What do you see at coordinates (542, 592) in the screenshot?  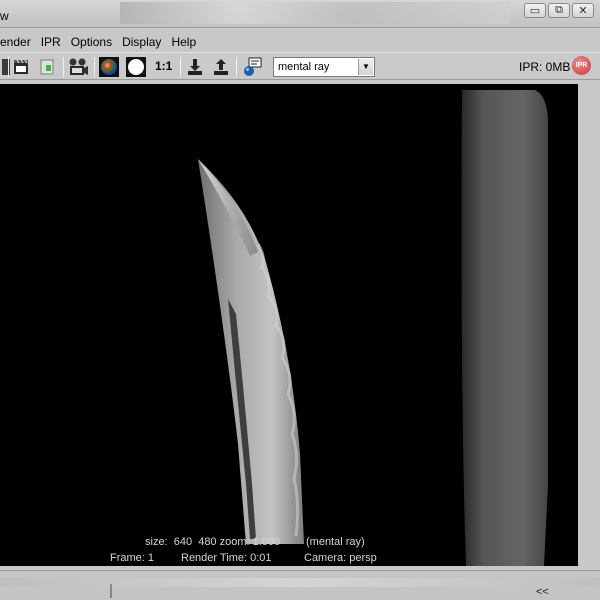 I see `collapse-button: <<` at bounding box center [542, 592].